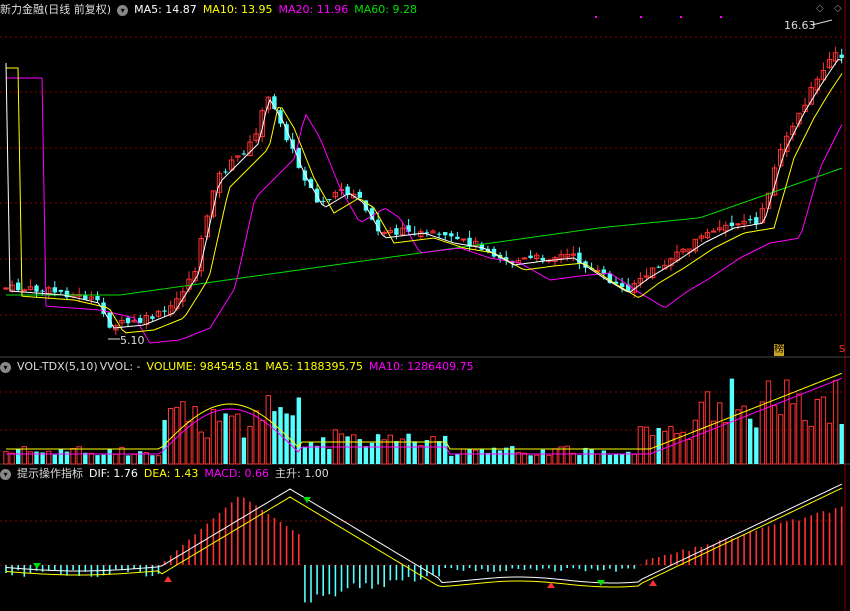 Image resolution: width=850 pixels, height=611 pixels. Describe the element at coordinates (313, 9) in the screenshot. I see `ma20-value: MA20: 11.96` at that location.